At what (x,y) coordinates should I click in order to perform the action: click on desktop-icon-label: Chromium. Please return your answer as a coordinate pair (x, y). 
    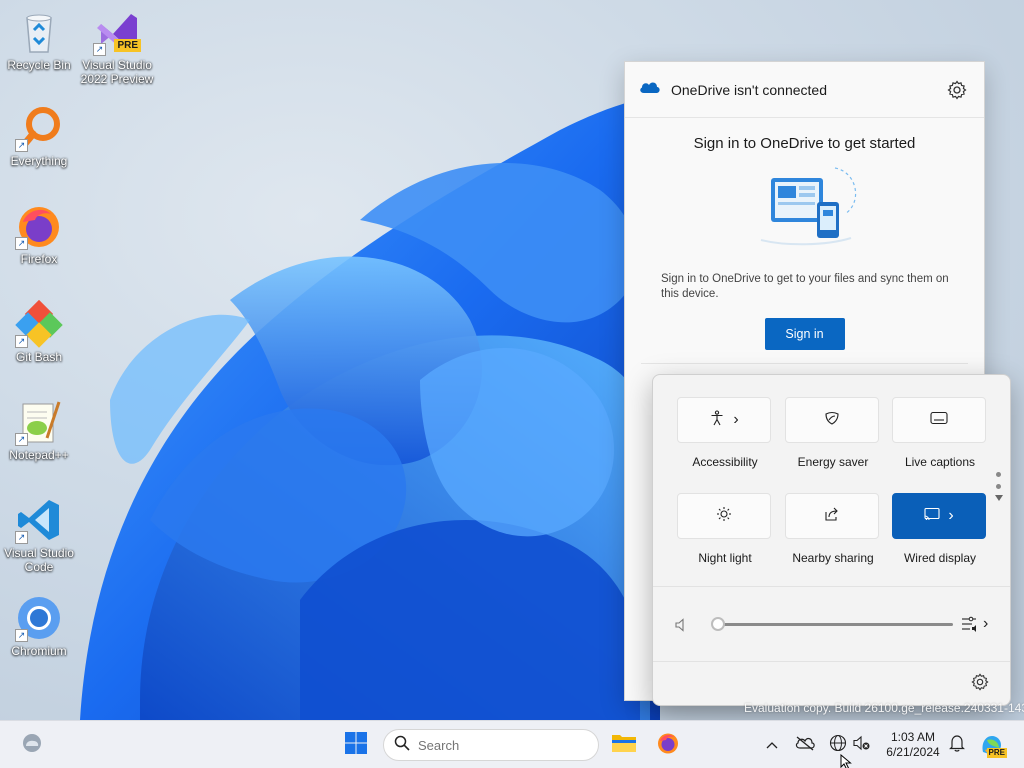
    Looking at the image, I should click on (39, 651).